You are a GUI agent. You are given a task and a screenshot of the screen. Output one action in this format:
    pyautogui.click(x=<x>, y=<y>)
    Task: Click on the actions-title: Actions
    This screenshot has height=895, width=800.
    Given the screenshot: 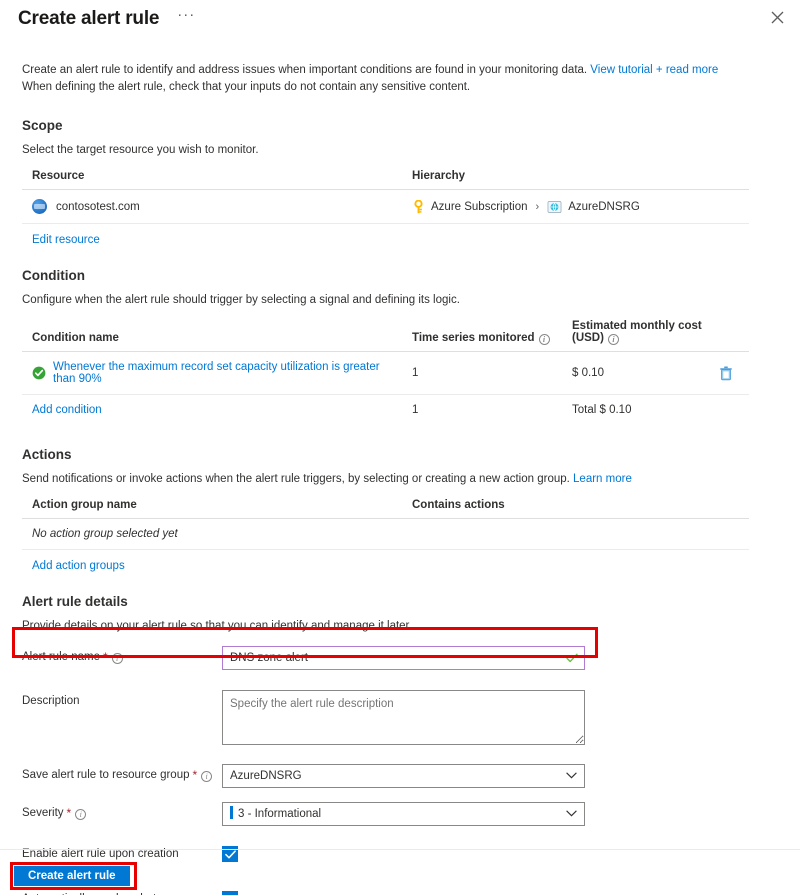 What is the action you would take?
    pyautogui.click(x=47, y=454)
    